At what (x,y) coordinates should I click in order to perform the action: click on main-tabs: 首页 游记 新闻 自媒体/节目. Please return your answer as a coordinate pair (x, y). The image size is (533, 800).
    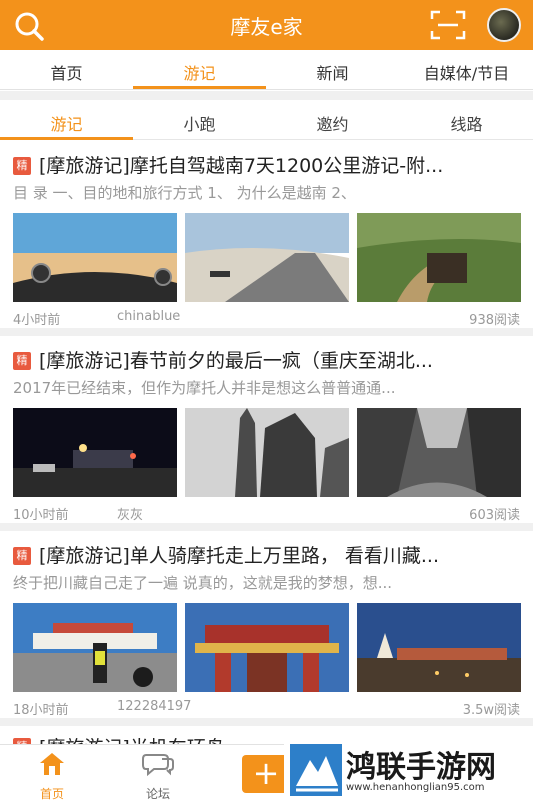
    Looking at the image, I should click on (266, 70).